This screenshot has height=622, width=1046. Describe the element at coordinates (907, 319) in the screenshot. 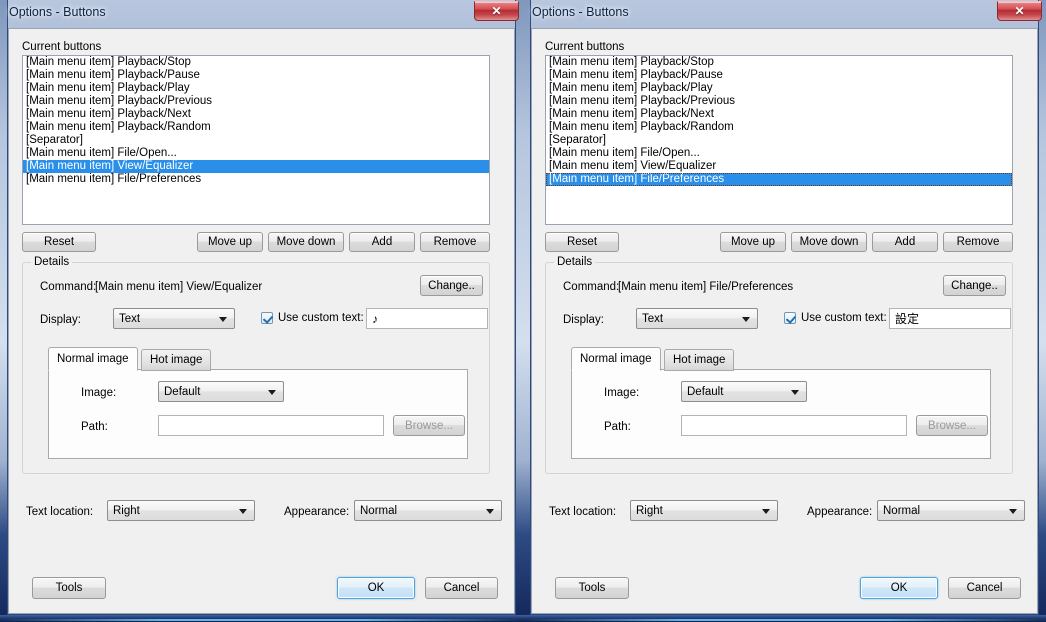

I see `custom-text-value: 設定` at that location.